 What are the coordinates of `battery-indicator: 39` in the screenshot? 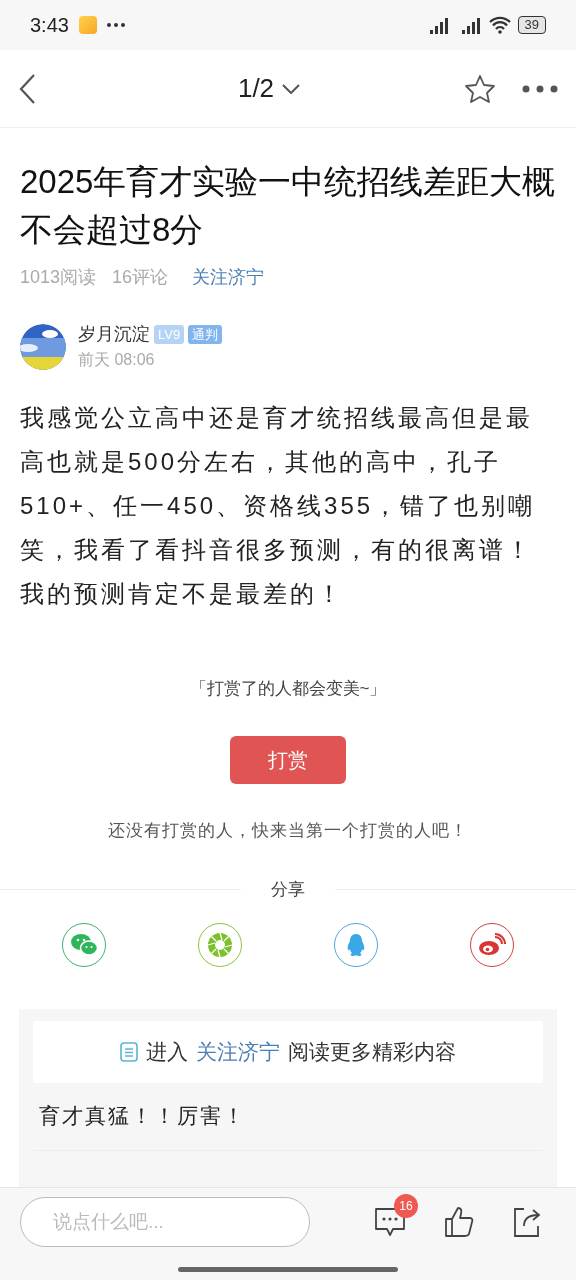 It's located at (531, 25).